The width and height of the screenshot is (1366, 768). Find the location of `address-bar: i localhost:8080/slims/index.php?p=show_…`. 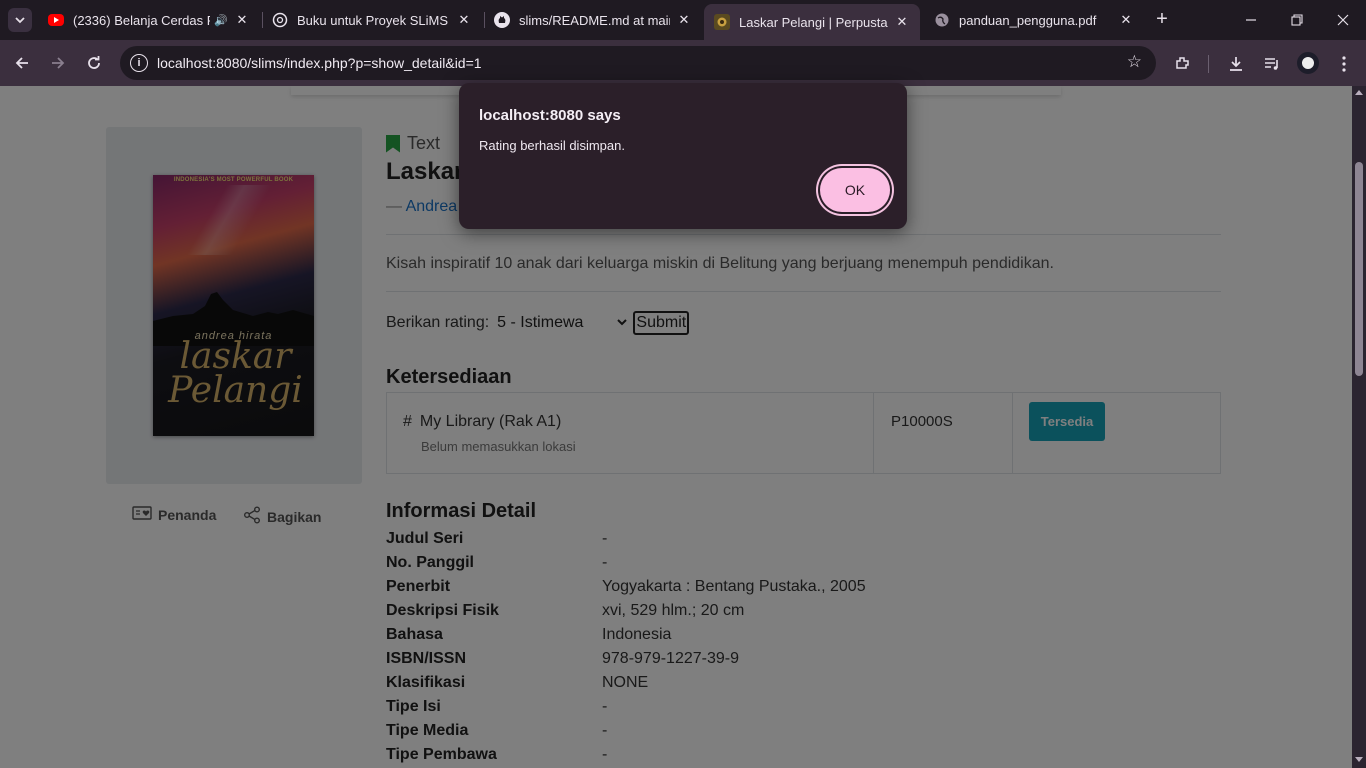

address-bar: i localhost:8080/slims/index.php?p=show_… is located at coordinates (638, 63).